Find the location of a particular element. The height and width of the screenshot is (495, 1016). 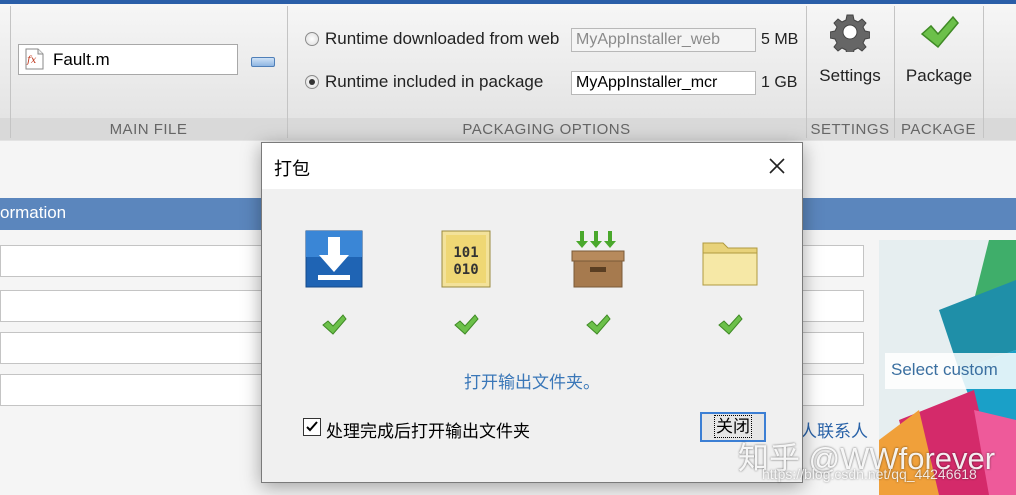

checkbox-check-icon is located at coordinates (312, 426).